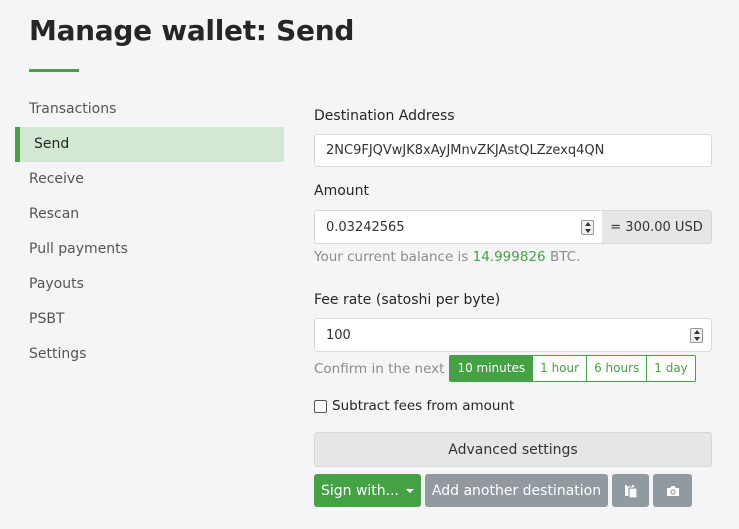  What do you see at coordinates (54, 70) in the screenshot?
I see `title-underline` at bounding box center [54, 70].